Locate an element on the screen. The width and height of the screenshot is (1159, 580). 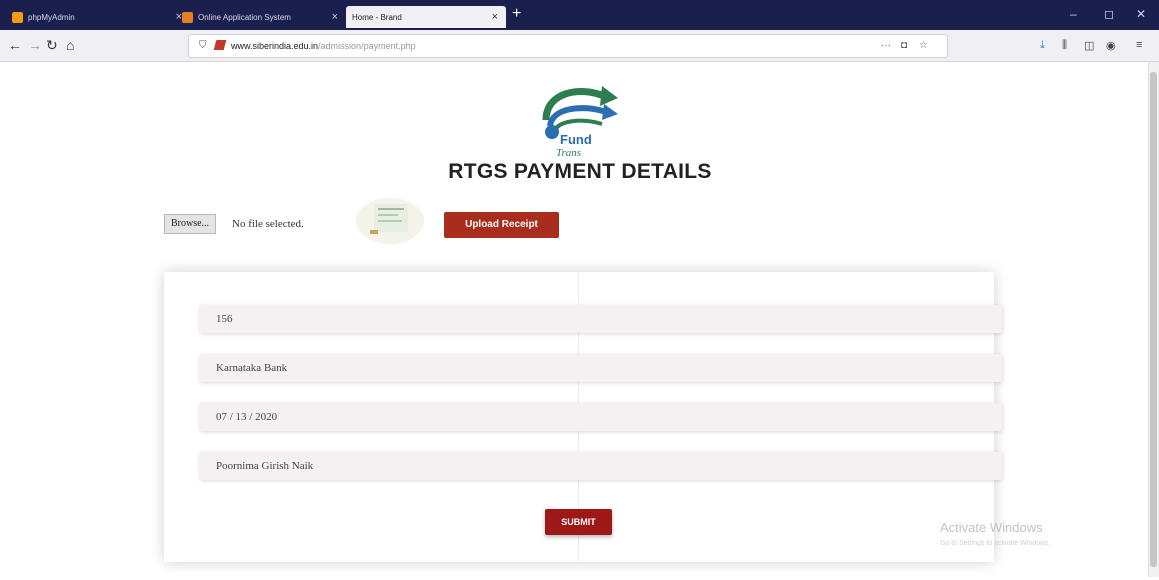
file-status-text: No file selected. is located at coordinates (268, 224).